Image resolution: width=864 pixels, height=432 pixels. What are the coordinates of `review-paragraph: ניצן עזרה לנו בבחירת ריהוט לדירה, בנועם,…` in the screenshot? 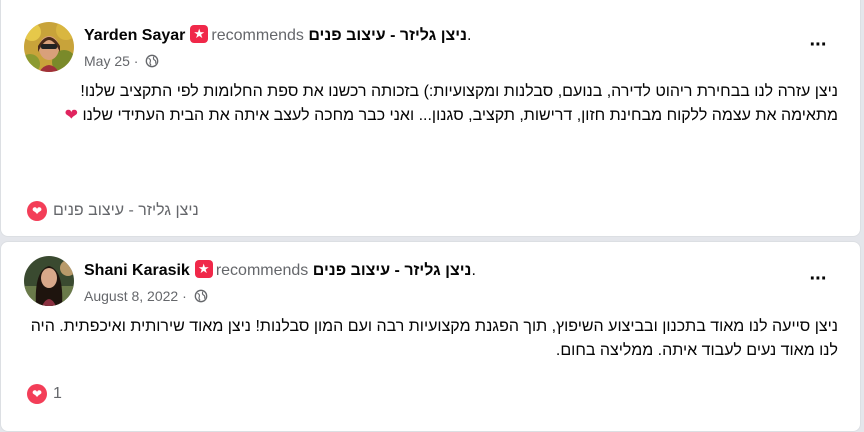 It's located at (459, 91).